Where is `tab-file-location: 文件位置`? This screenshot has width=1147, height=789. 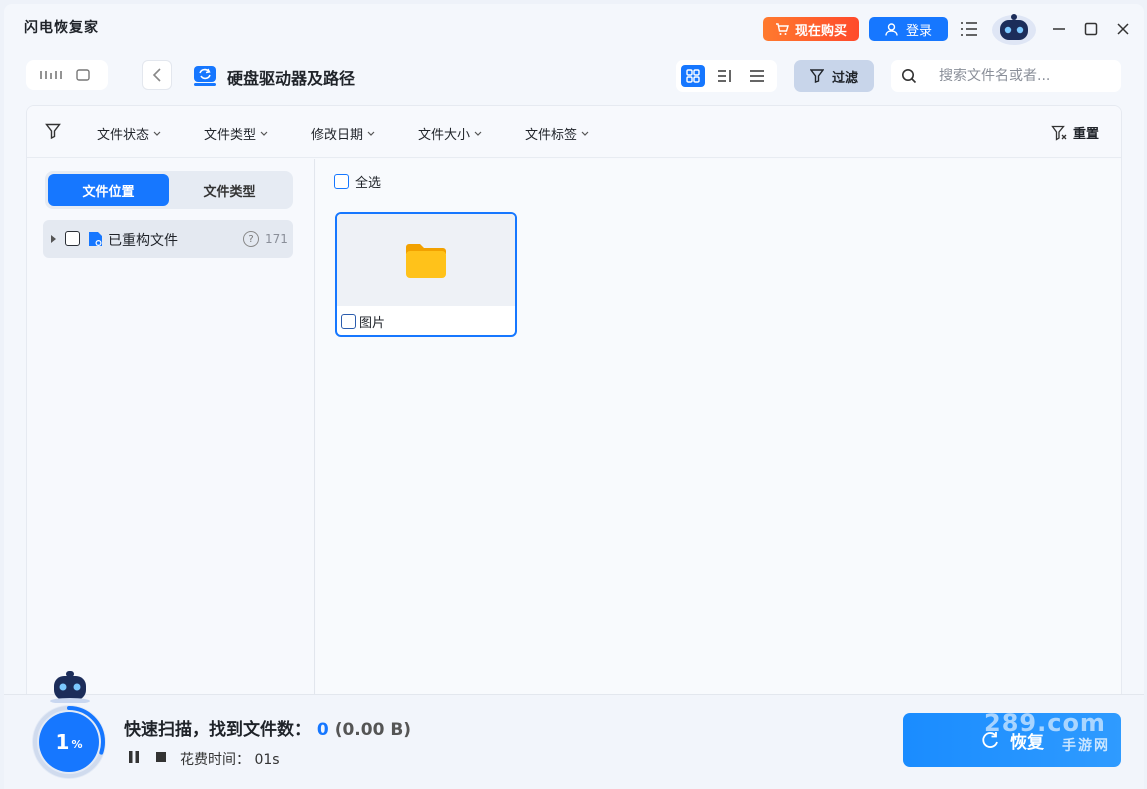
tab-file-location: 文件位置 is located at coordinates (108, 190).